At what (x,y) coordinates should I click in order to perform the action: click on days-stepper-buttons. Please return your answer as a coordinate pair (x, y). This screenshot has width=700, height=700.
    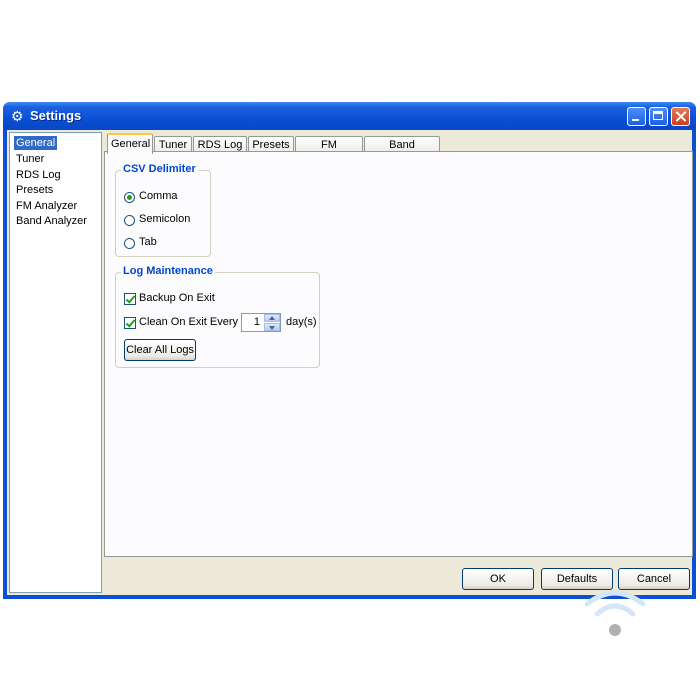
    Looking at the image, I should click on (272, 322).